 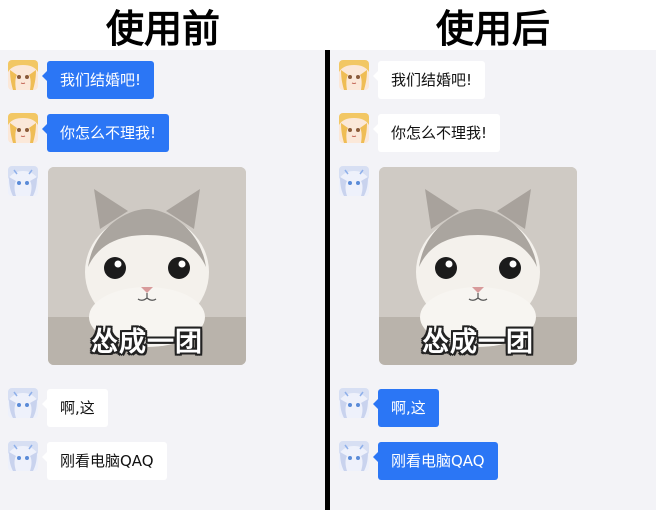 I want to click on header-after: 使用后, so click(x=492, y=28).